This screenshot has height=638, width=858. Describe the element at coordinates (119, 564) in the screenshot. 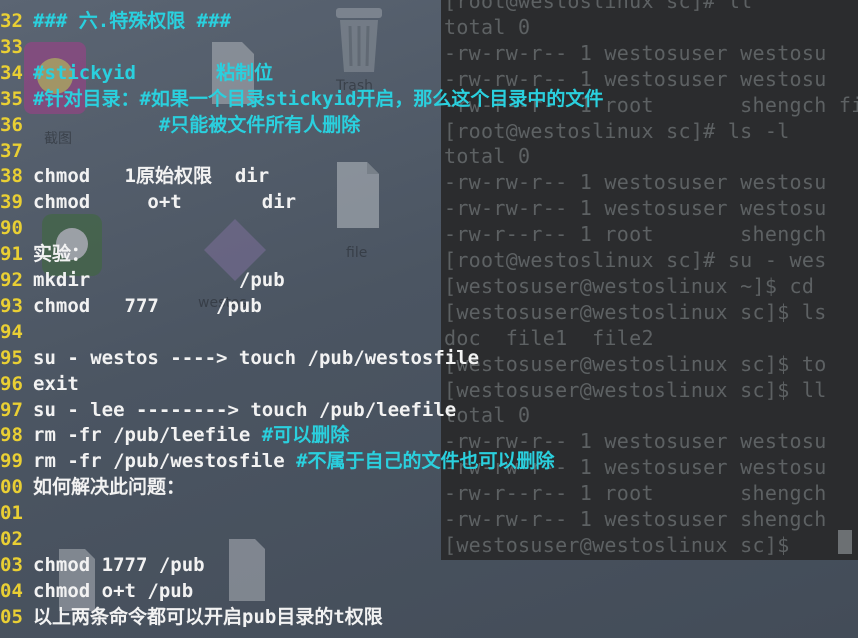

I see `code-text: chmod 1777 /pub` at that location.